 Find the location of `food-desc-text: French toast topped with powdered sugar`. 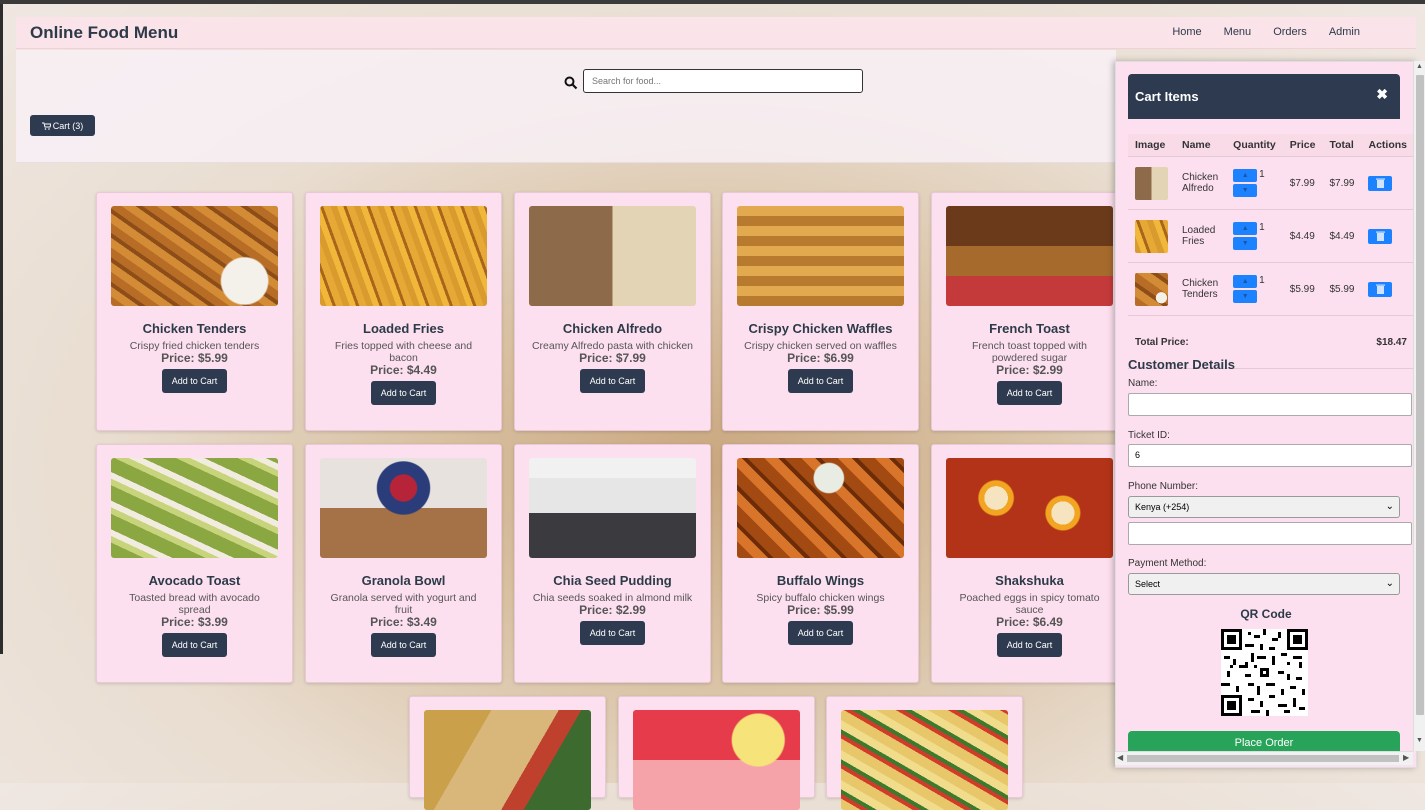

food-desc-text: French toast topped with powdered sugar is located at coordinates (1029, 352).